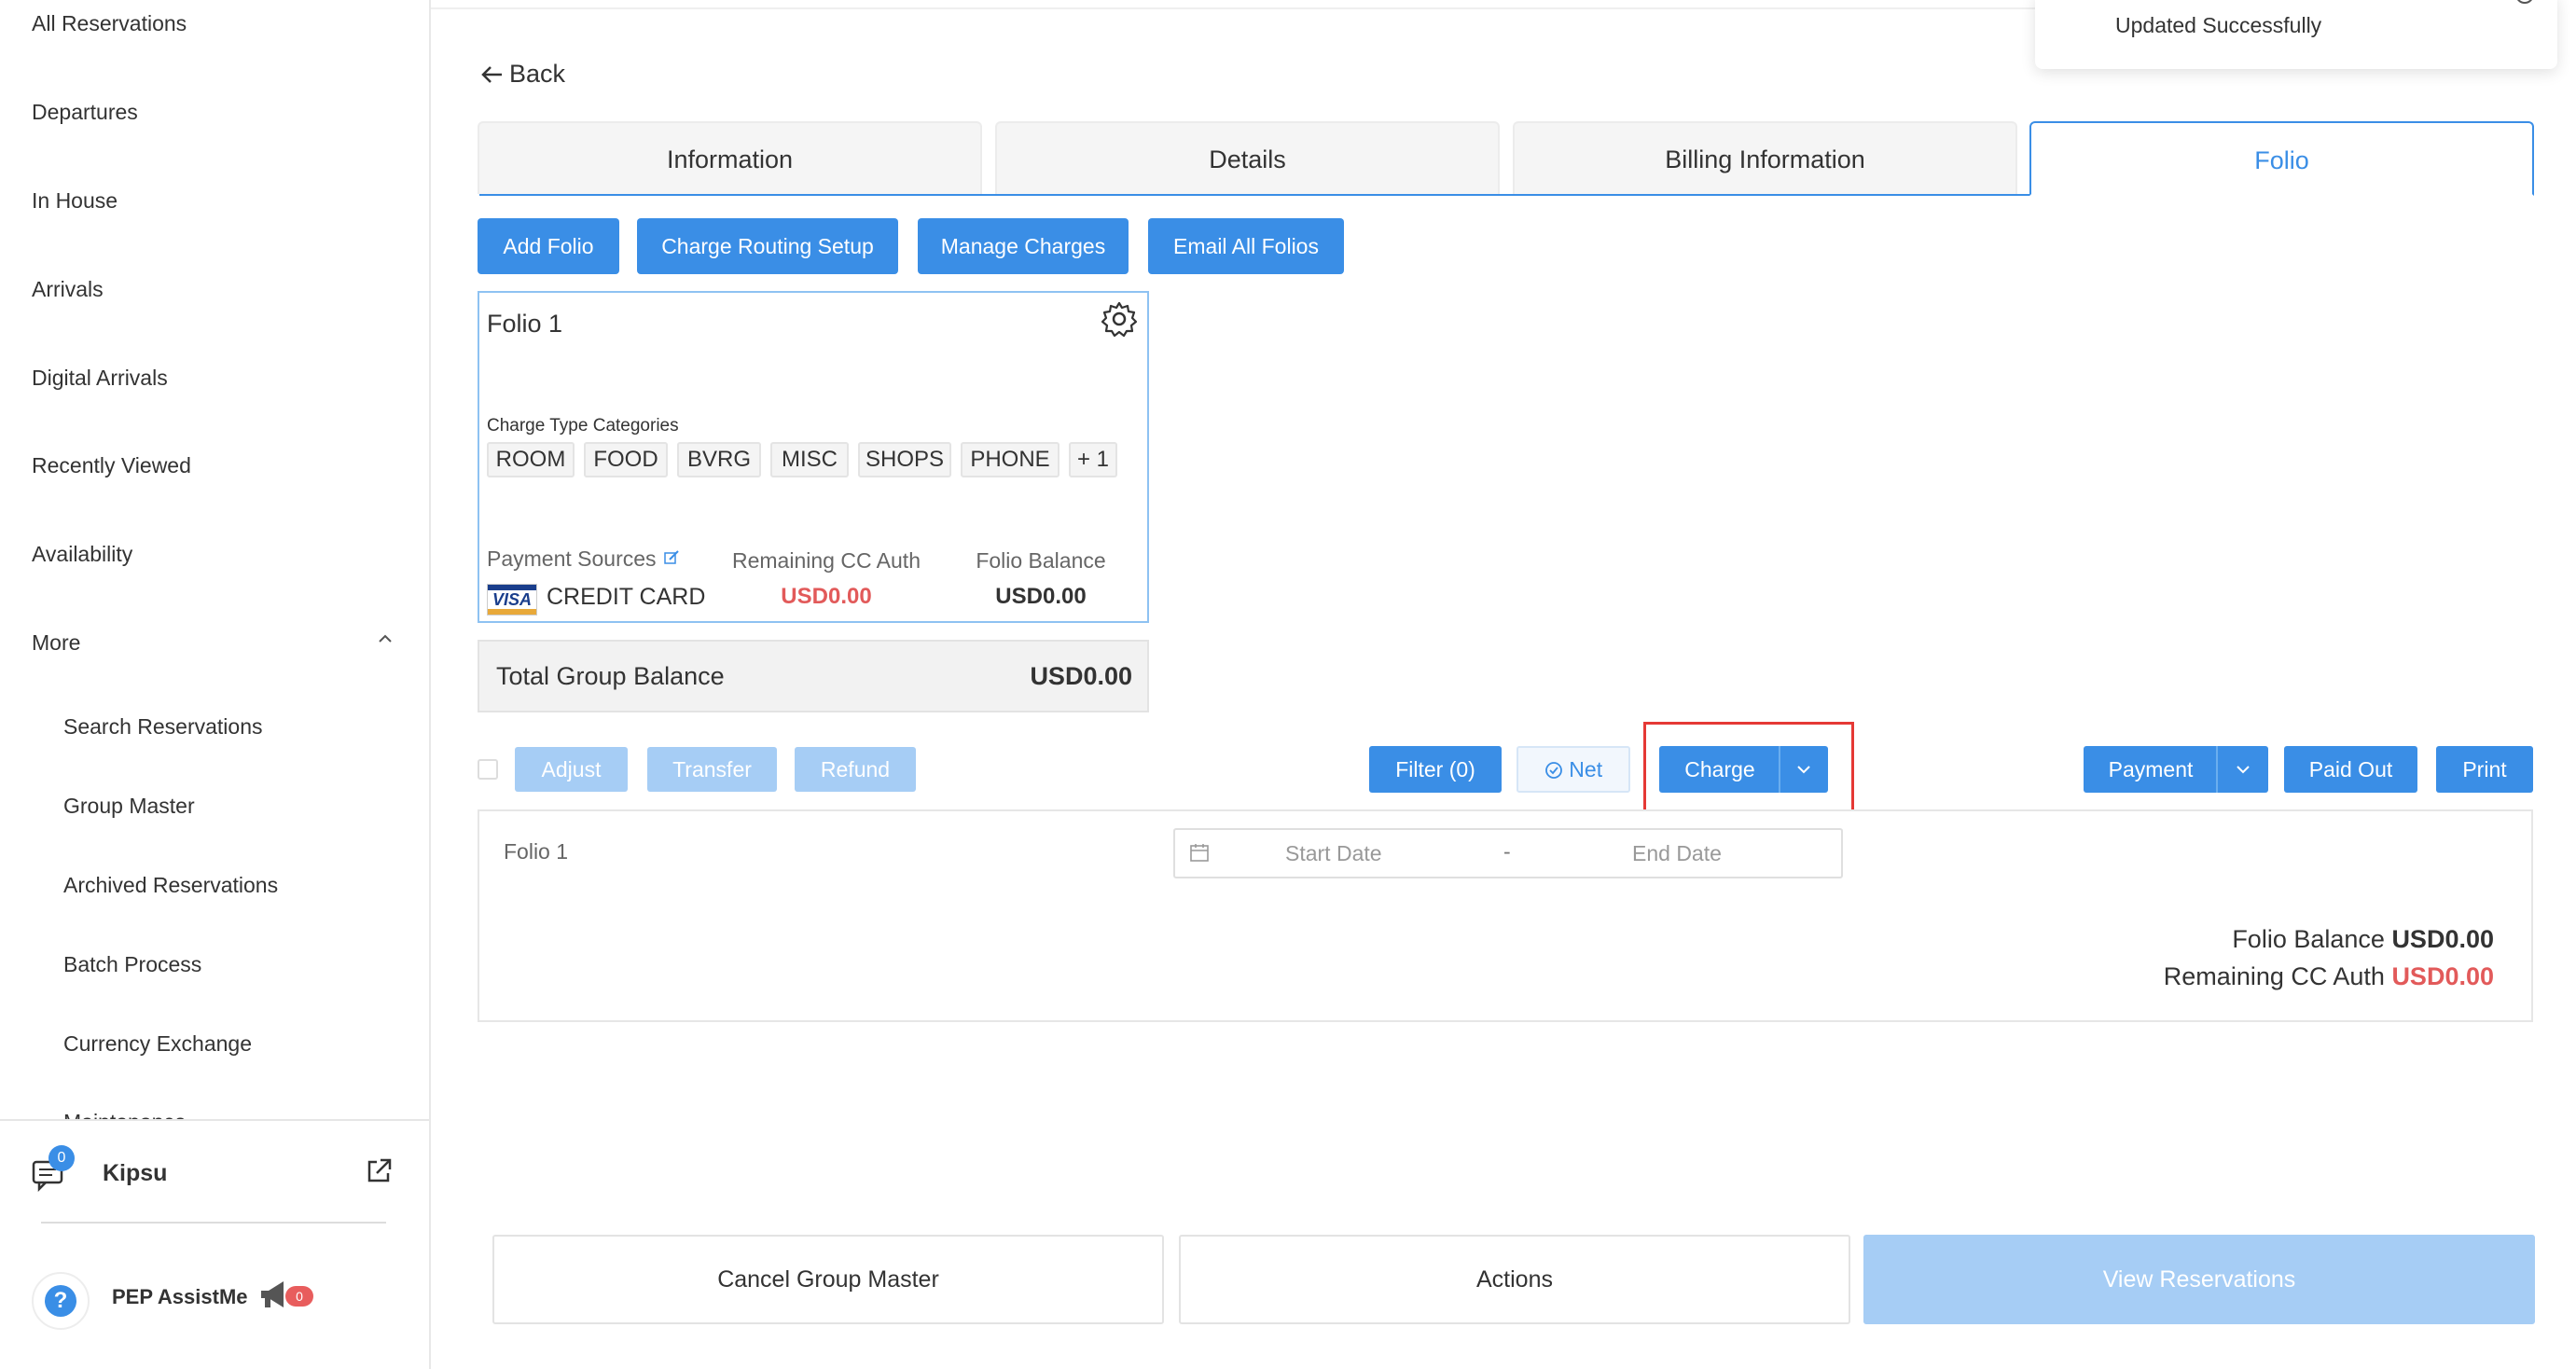 This screenshot has width=2576, height=1369. I want to click on toast-notification: Updated Successfully, so click(2296, 34).